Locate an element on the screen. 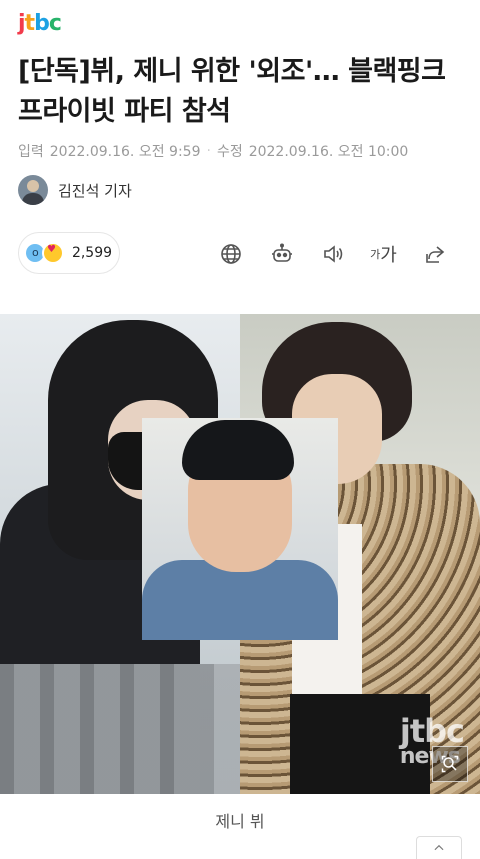 The width and height of the screenshot is (480, 859). chevron-up-icon is located at coordinates (439, 847).